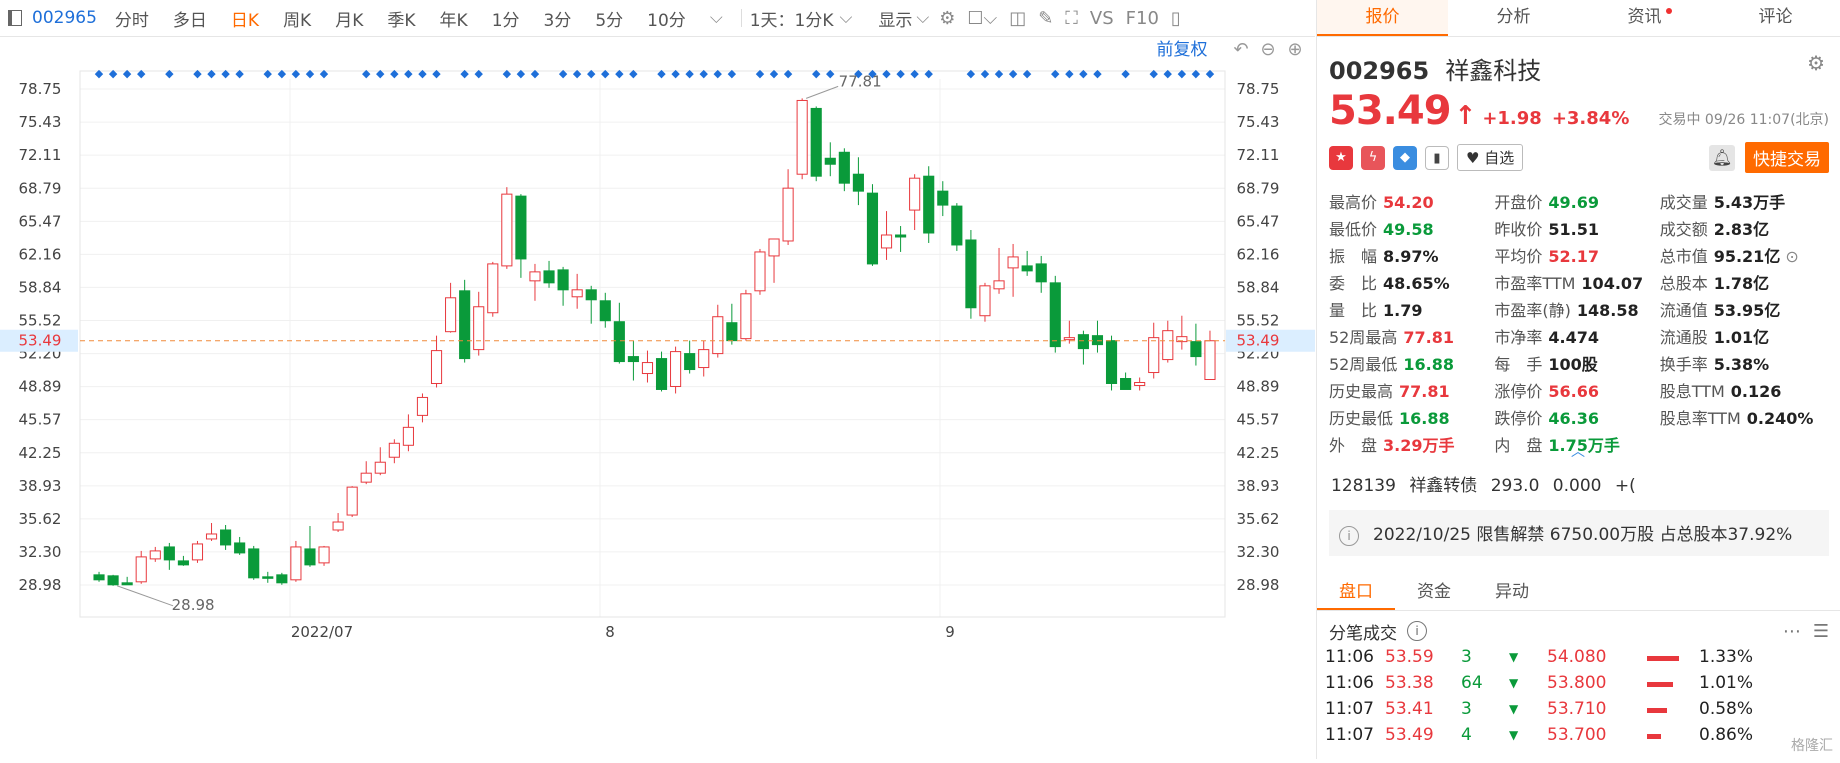 The image size is (1840, 763). Describe the element at coordinates (1579, 416) in the screenshot. I see `quote-row: 历史最低 16.88 跌停价 46.36 股息率TTM 0.240%` at that location.